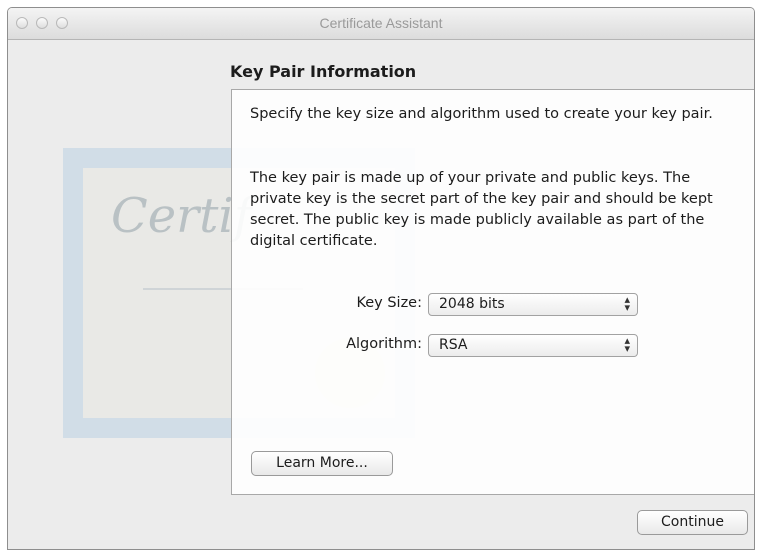  What do you see at coordinates (389, 303) in the screenshot?
I see `key-size-label: Key Size:` at bounding box center [389, 303].